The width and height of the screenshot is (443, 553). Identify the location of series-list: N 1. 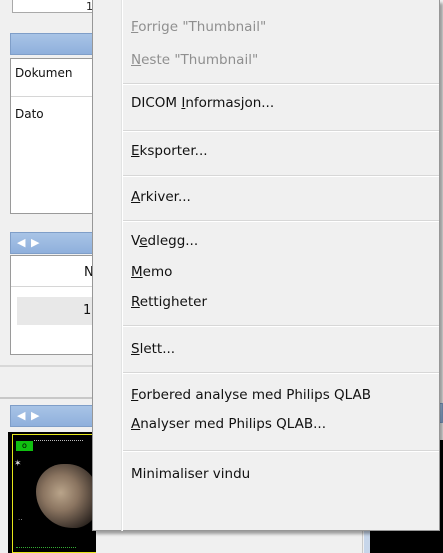
(53, 305).